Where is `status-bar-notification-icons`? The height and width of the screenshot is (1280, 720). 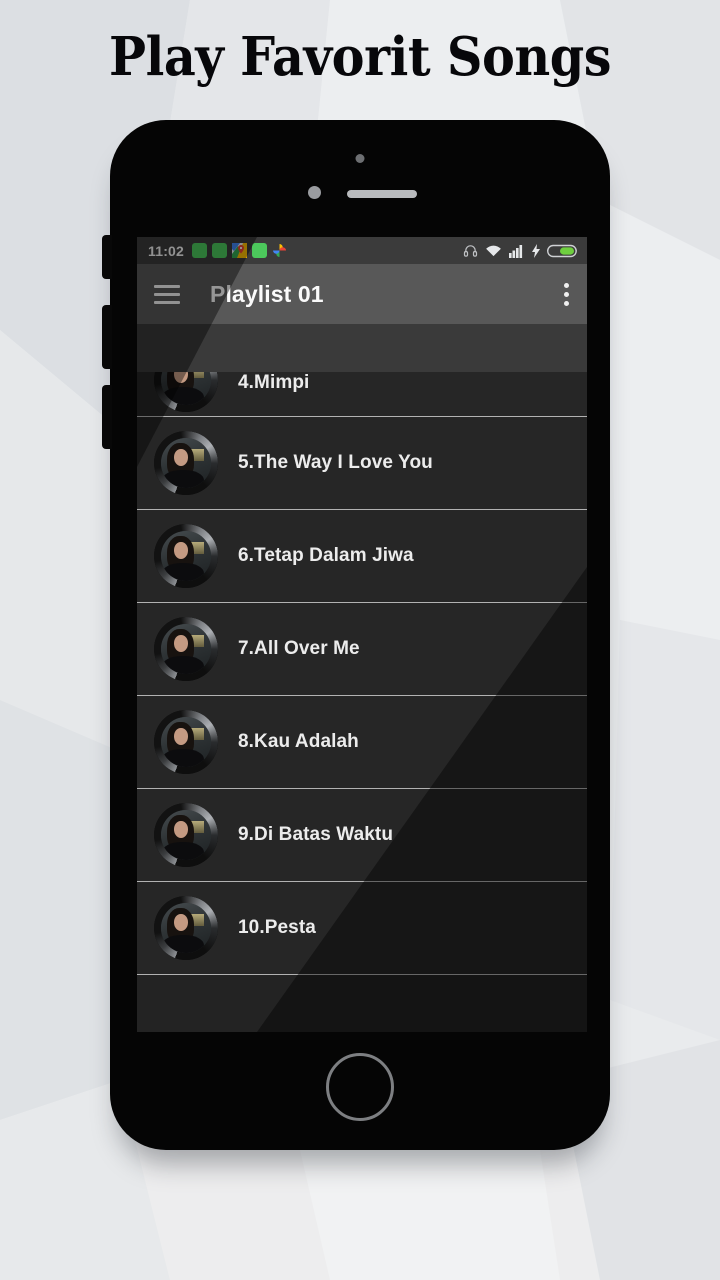
status-bar-notification-icons is located at coordinates (239, 250).